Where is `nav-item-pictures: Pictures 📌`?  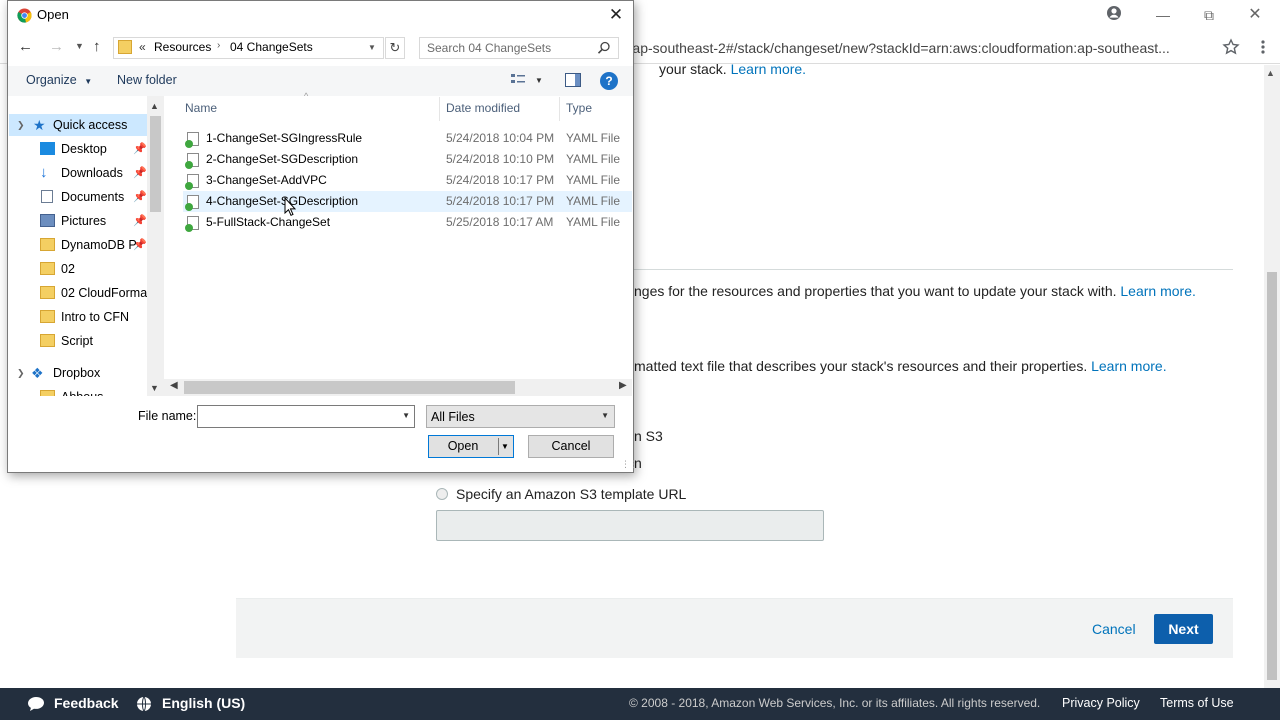 nav-item-pictures: Pictures 📌 is located at coordinates (93, 221).